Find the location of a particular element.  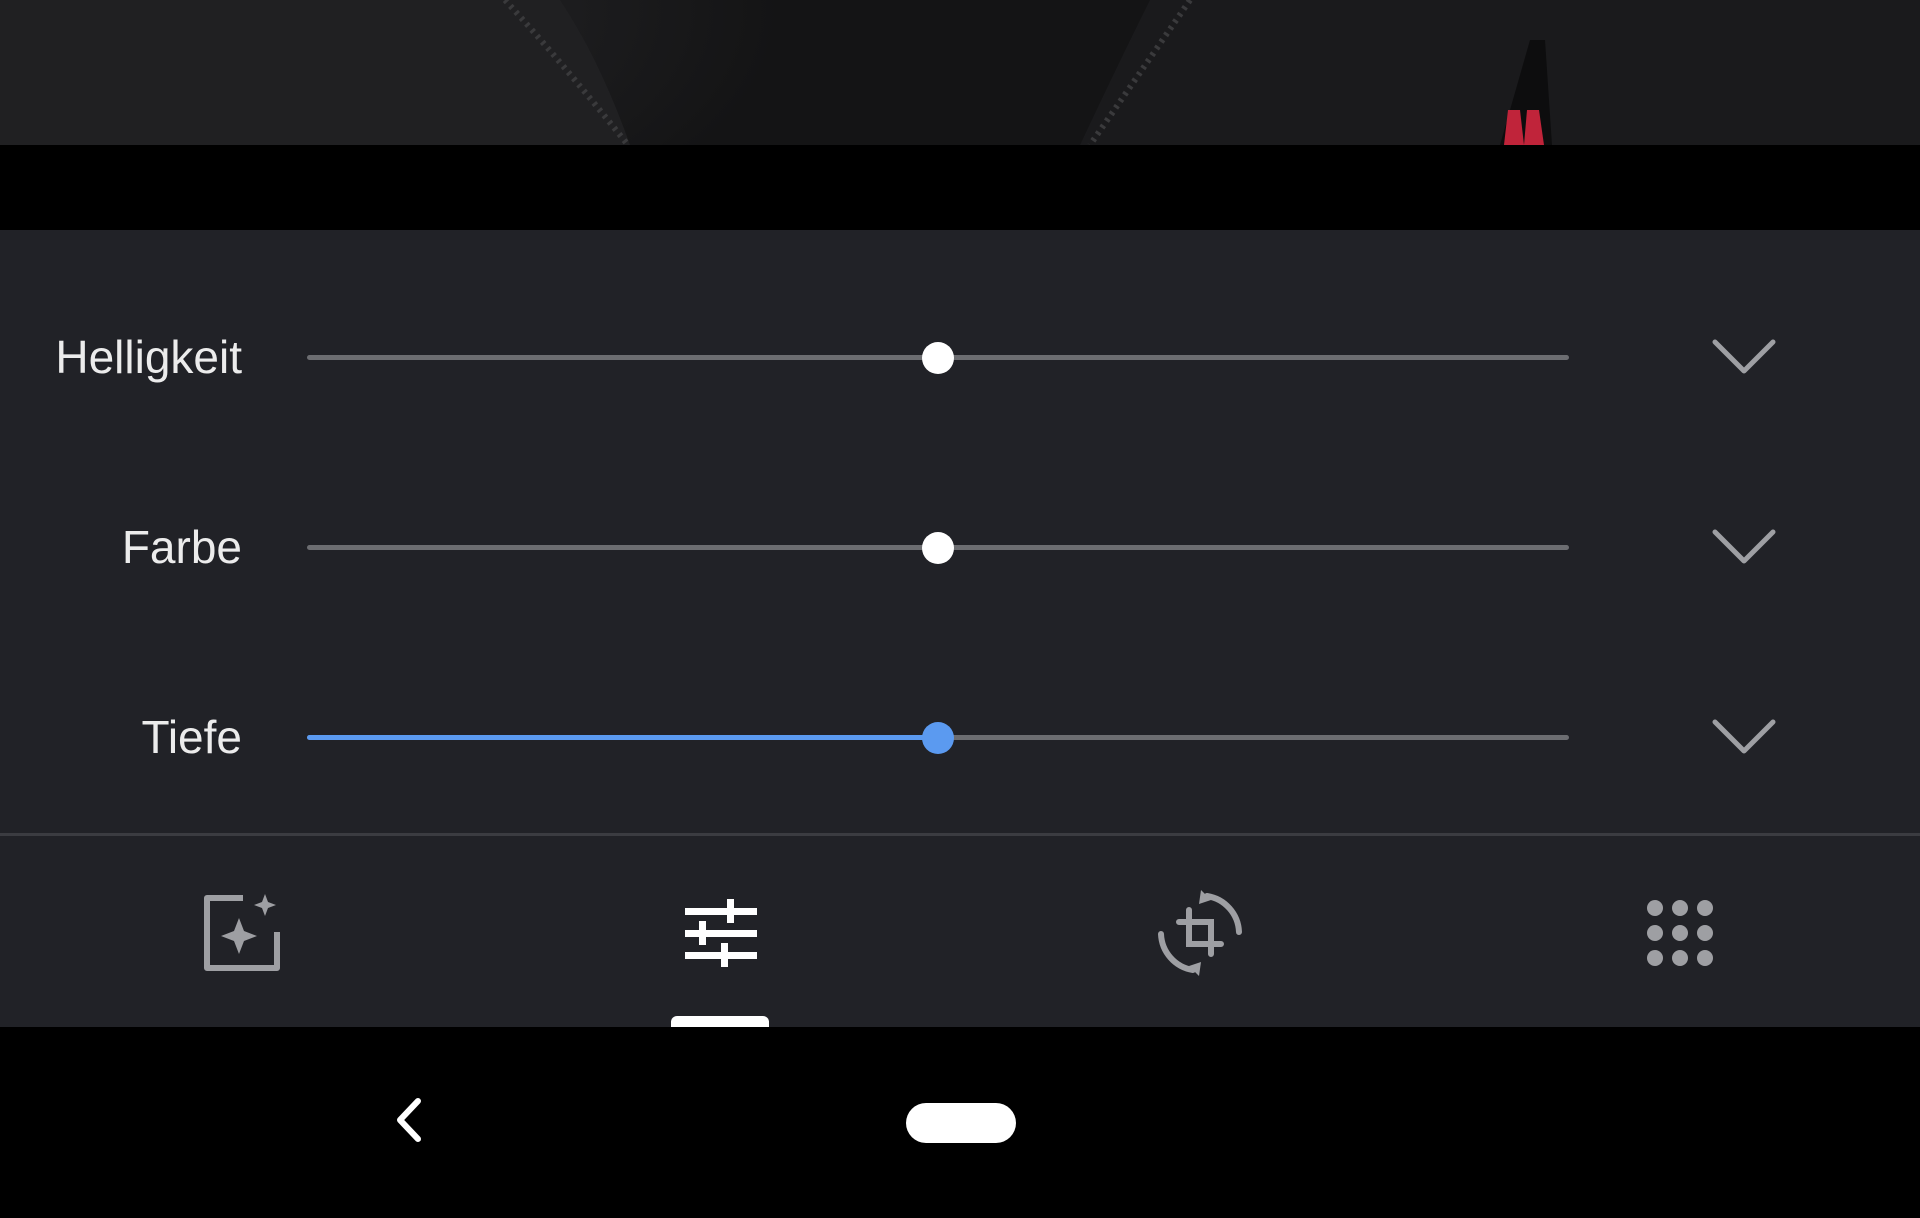

slider-row-tiefe: Tiefe is located at coordinates (960, 737).